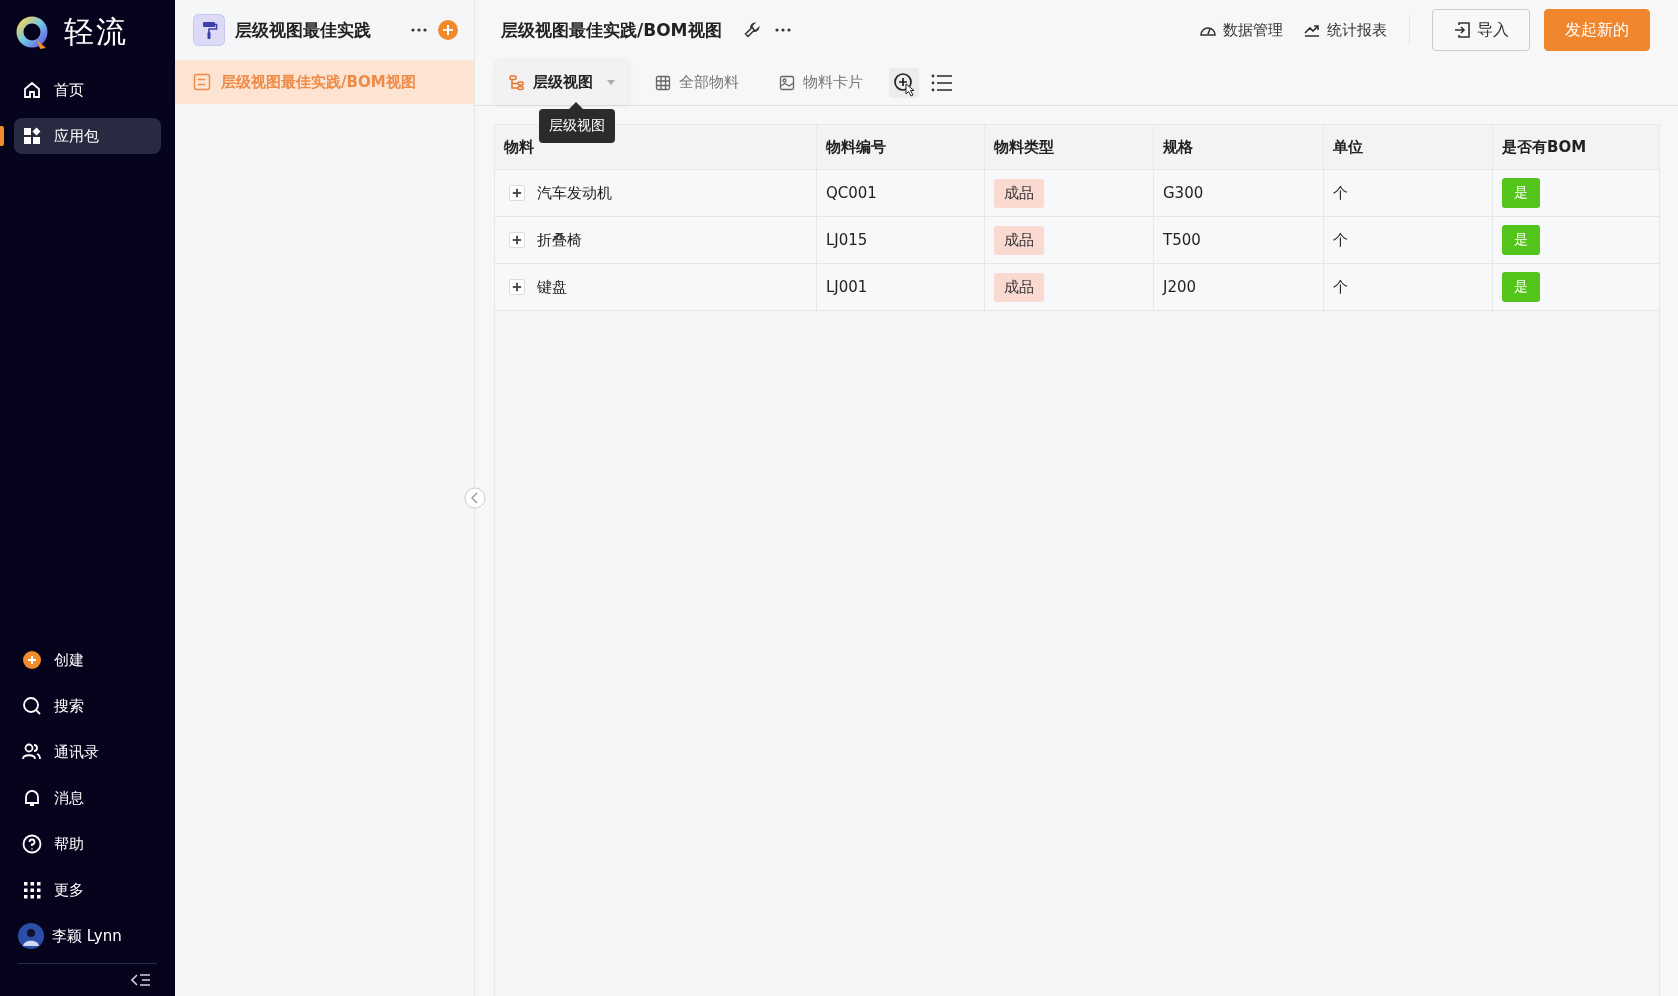 The height and width of the screenshot is (996, 1678). I want to click on table-cell: 折叠椅, so click(559, 240).